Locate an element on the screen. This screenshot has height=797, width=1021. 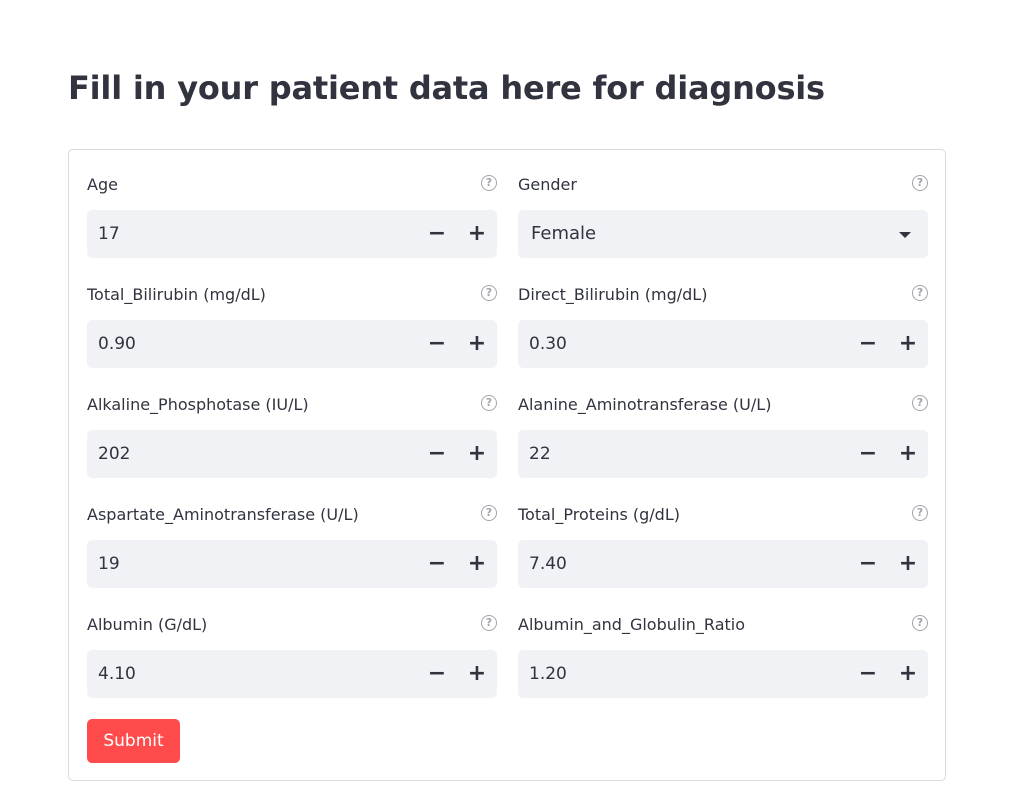
age-value: 17 is located at coordinates (109, 234).